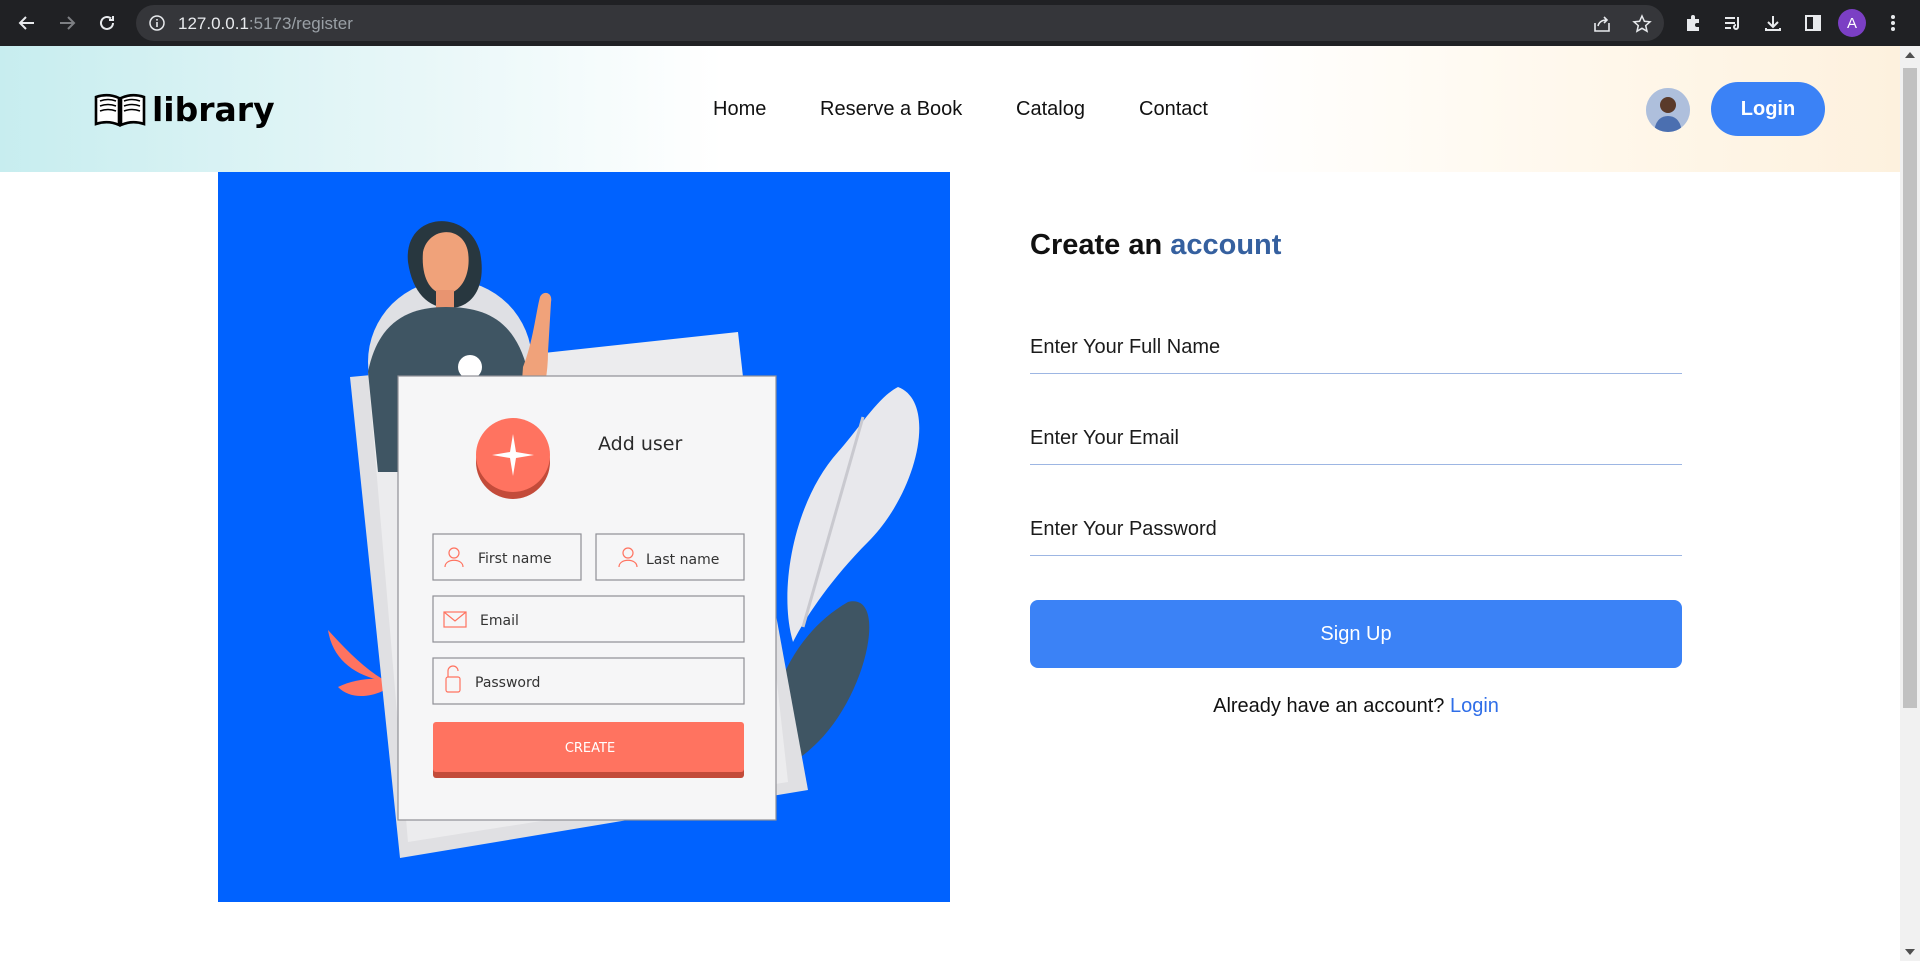 This screenshot has width=1920, height=961. Describe the element at coordinates (1768, 109) in the screenshot. I see `login-button: Login` at that location.